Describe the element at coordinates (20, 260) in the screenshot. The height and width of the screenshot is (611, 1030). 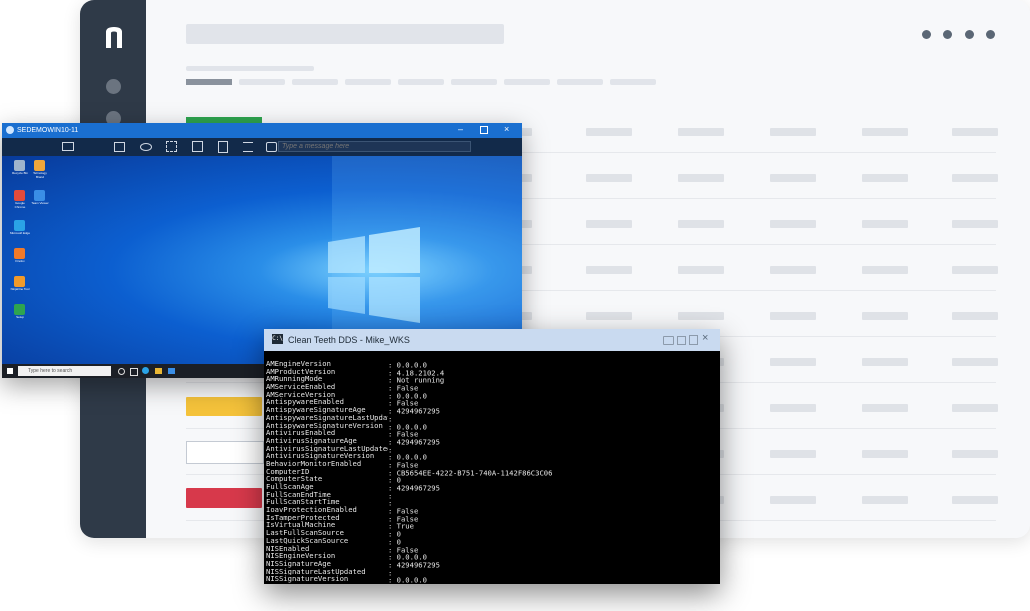
I see `desktop-shortcut: Firefox` at that location.